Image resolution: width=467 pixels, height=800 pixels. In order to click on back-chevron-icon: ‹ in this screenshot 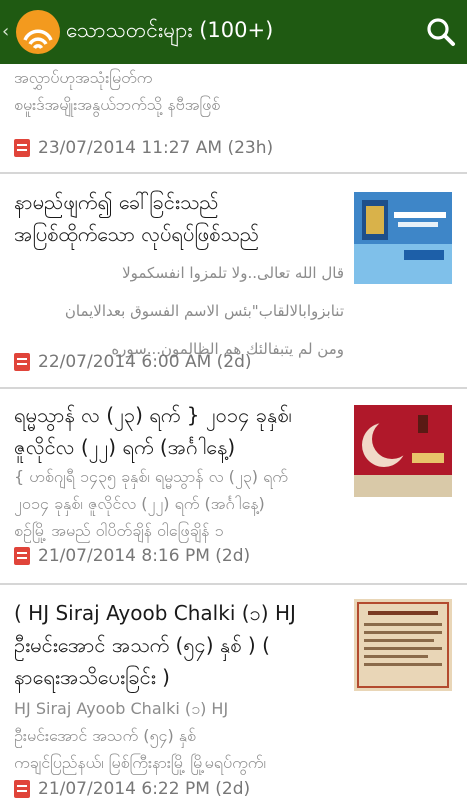, I will do `click(9, 32)`.